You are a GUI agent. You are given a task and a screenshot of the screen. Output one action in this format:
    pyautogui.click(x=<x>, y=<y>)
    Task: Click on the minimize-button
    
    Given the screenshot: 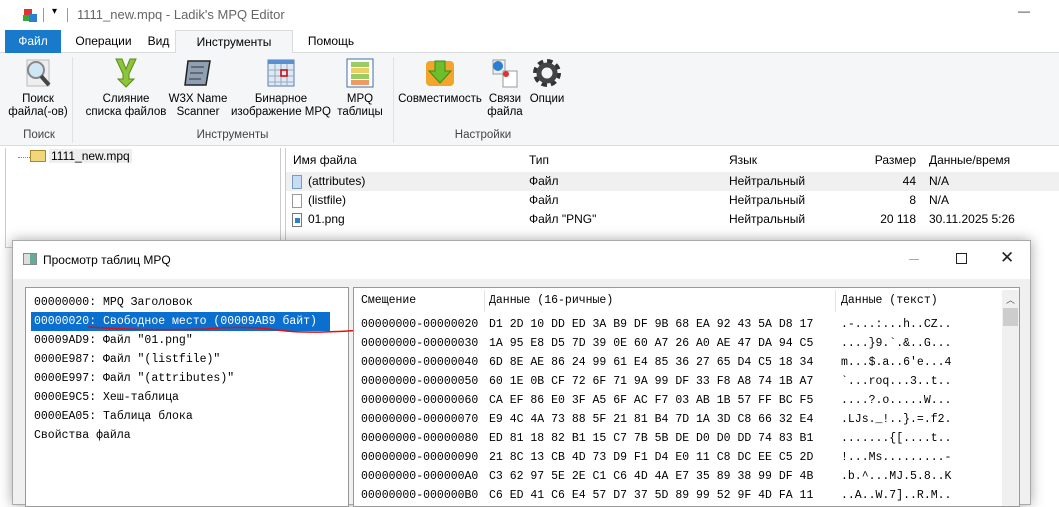 What is the action you would take?
    pyautogui.click(x=914, y=259)
    